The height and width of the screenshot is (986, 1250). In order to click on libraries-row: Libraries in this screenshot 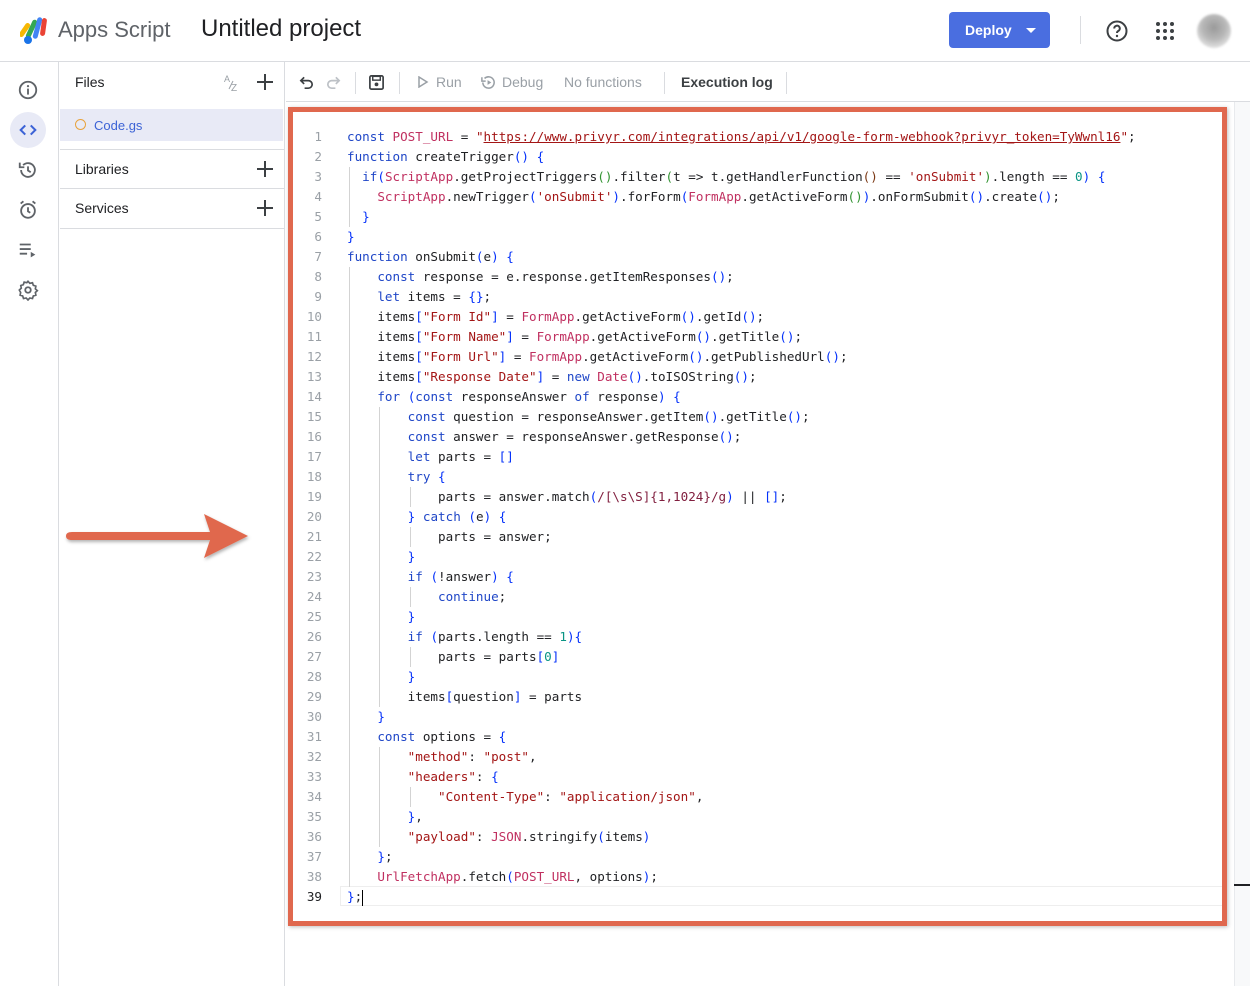, I will do `click(172, 169)`.